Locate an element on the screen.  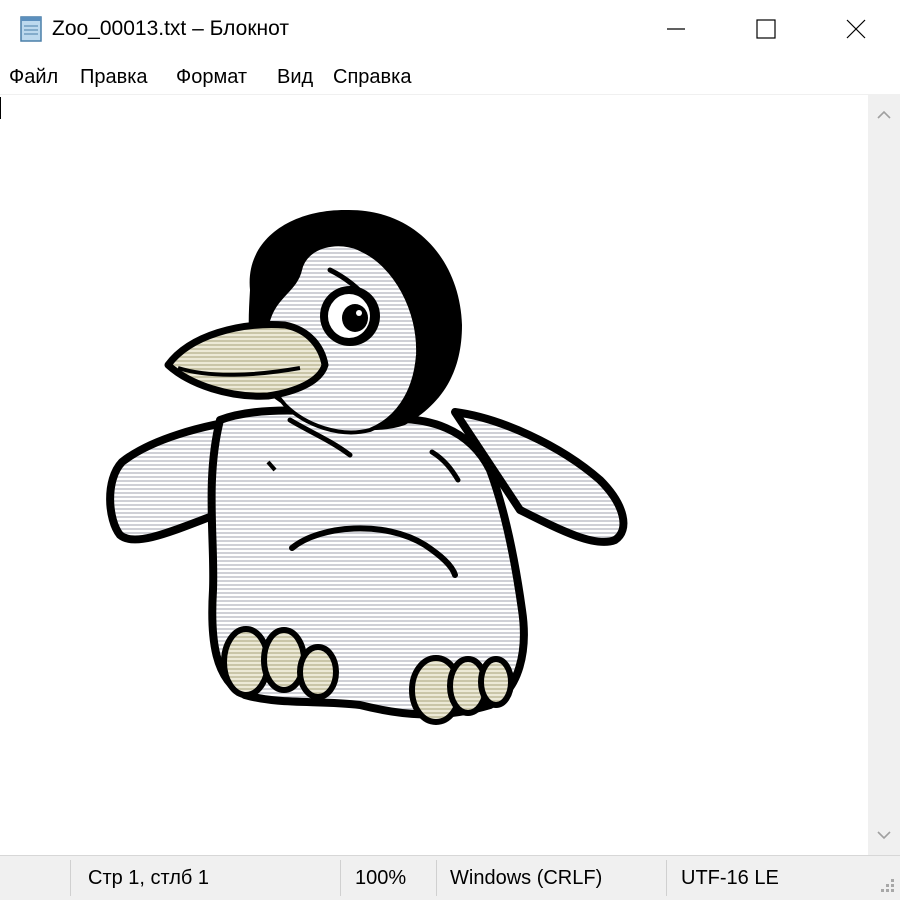
chevron-up-icon is located at coordinates (884, 114).